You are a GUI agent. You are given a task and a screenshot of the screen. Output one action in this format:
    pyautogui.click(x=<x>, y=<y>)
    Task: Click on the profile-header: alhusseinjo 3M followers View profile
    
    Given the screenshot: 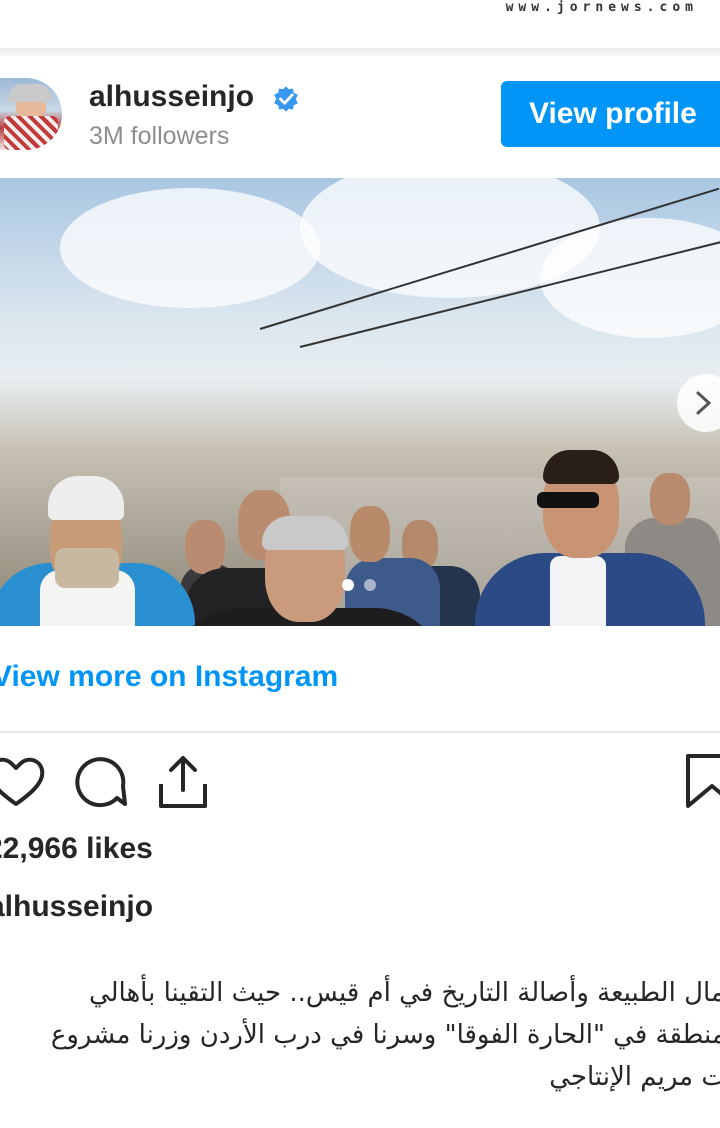 What is the action you would take?
    pyautogui.click(x=360, y=117)
    